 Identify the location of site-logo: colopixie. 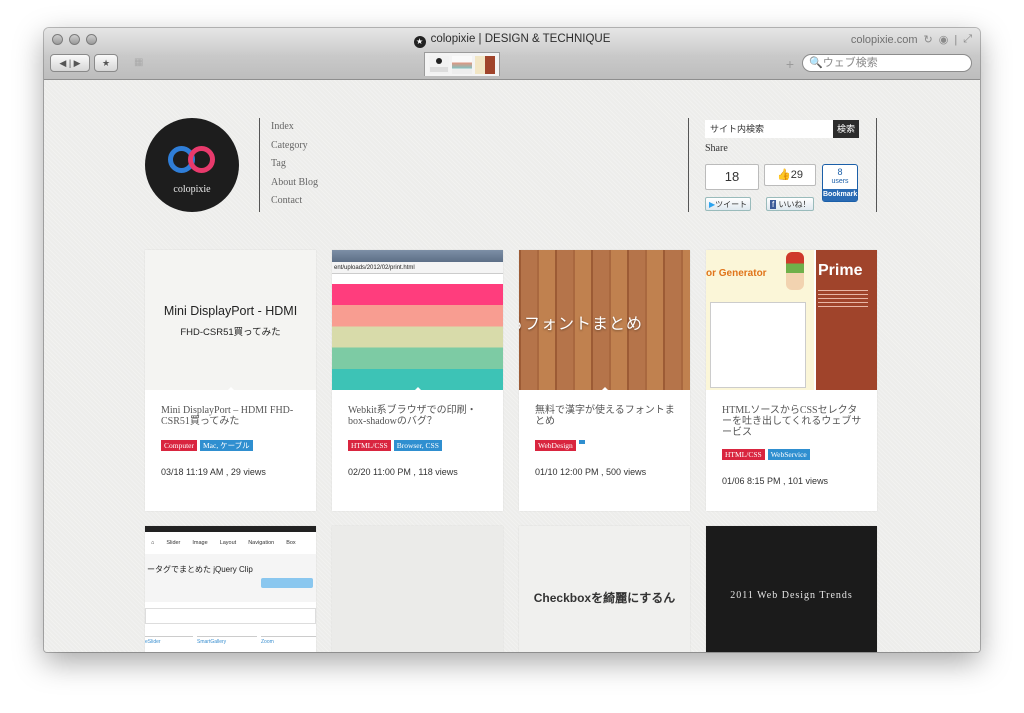
(192, 165).